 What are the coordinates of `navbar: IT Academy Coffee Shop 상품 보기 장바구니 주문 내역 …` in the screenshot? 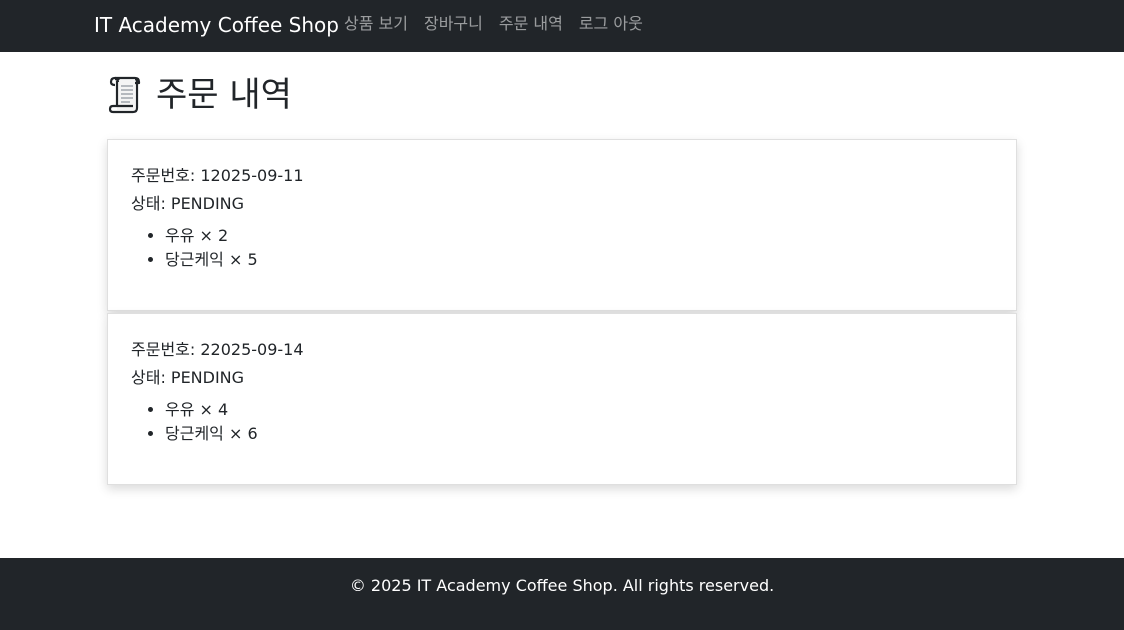 It's located at (562, 26).